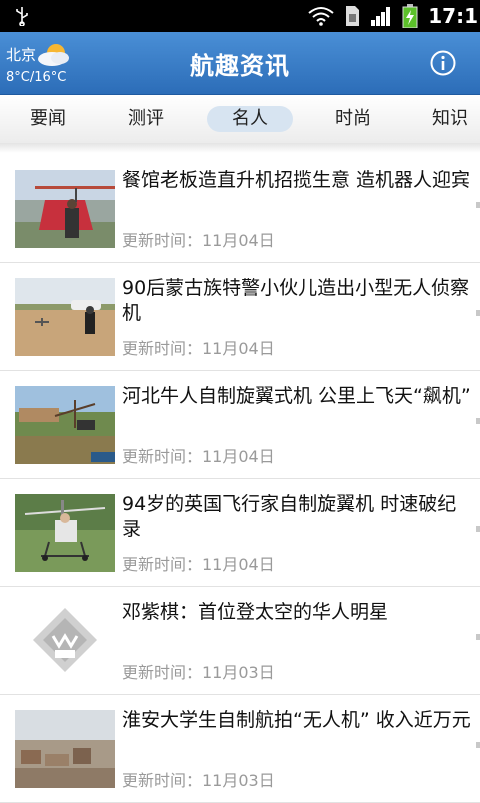 This screenshot has height=803, width=480. I want to click on wifi-icon, so click(321, 16).